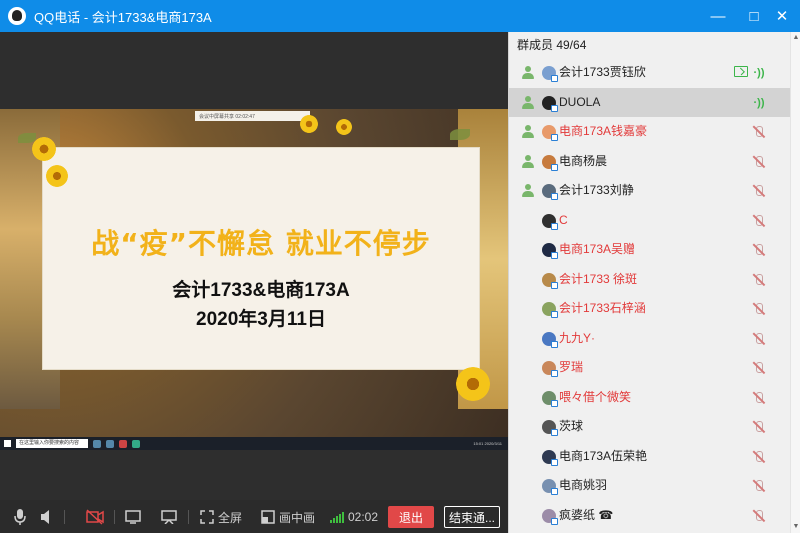  I want to click on member-row: 电商杨晨, so click(654, 162).